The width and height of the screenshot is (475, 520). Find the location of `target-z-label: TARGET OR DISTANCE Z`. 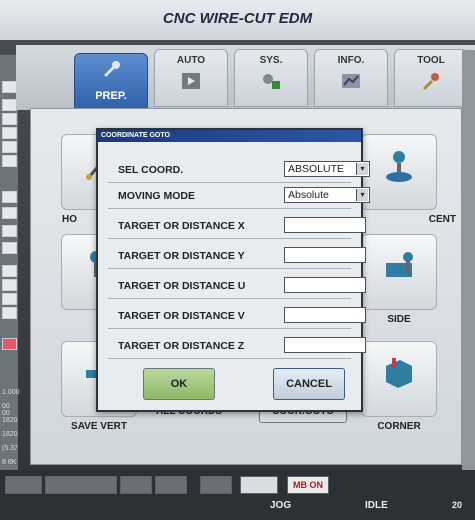

target-z-label: TARGET OR DISTANCE Z is located at coordinates (181, 346).